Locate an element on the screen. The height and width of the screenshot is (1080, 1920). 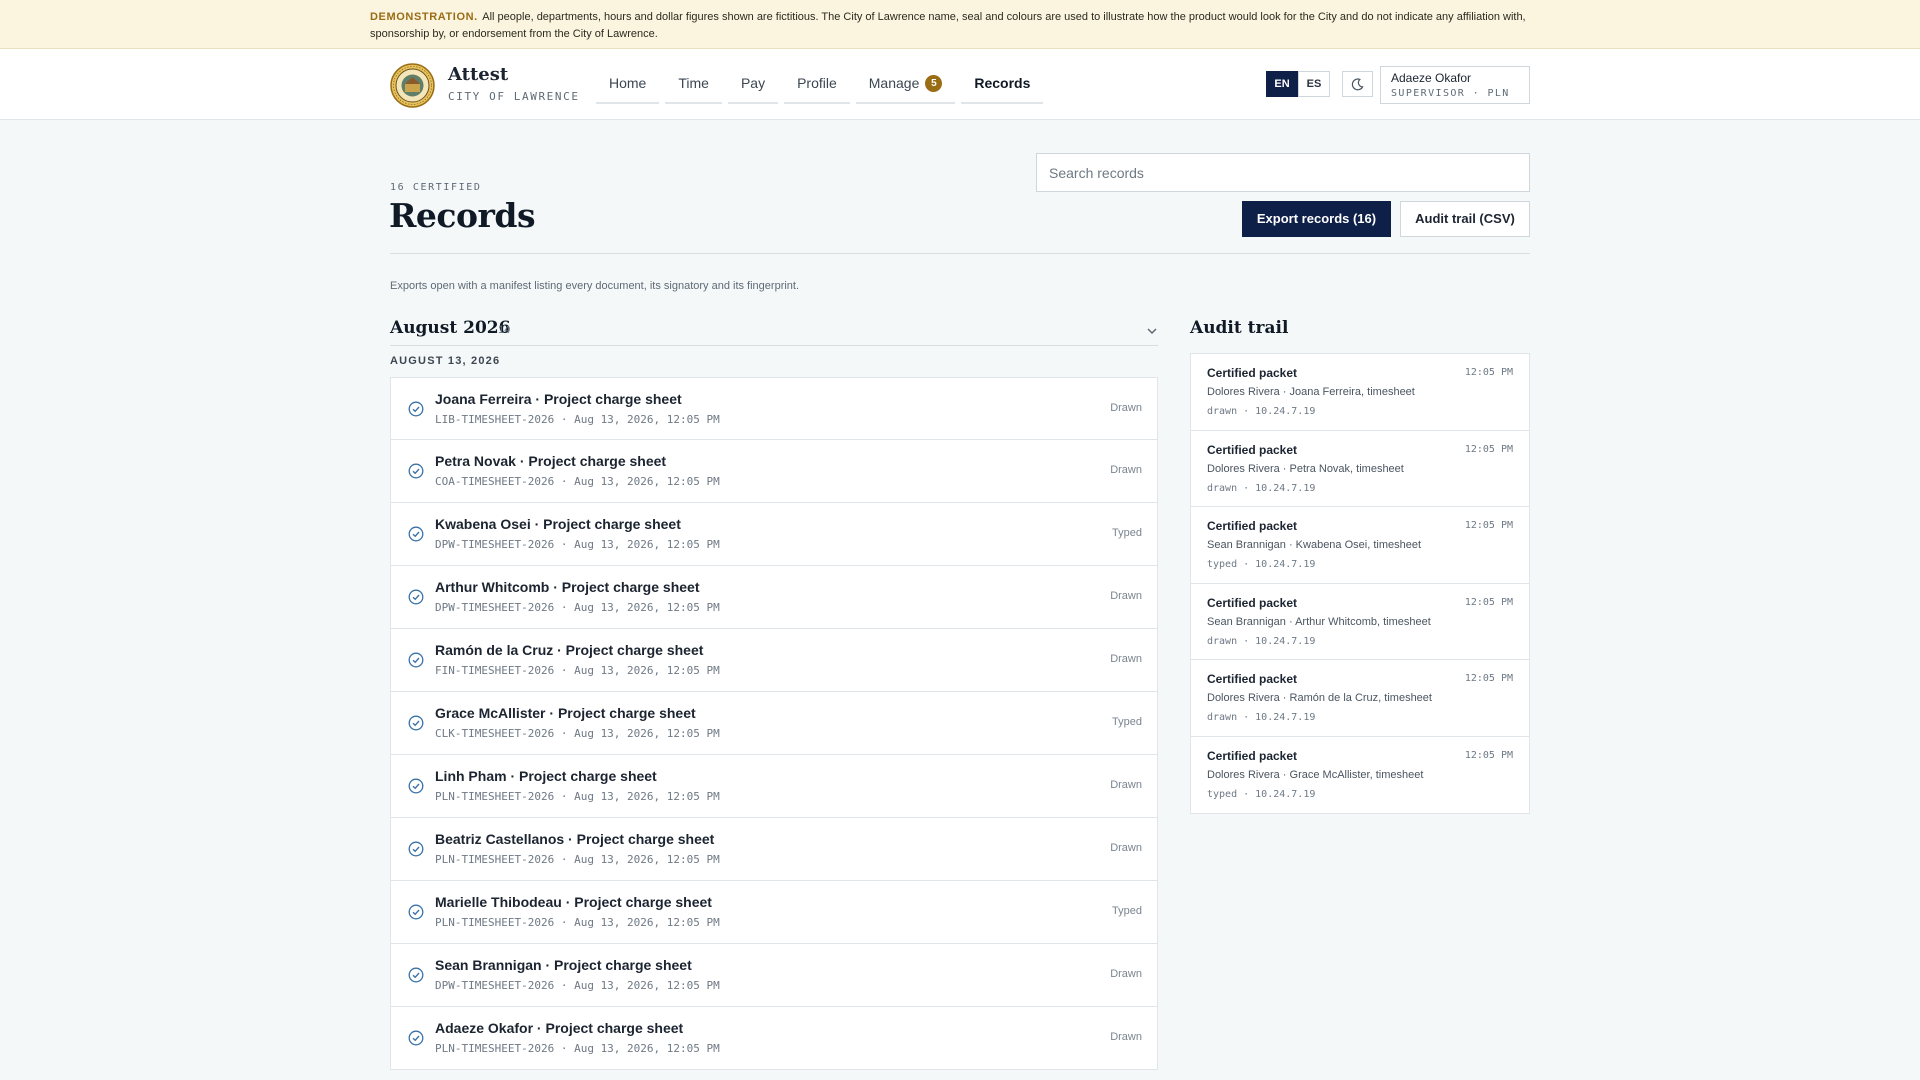
record-title: Joana Ferreira · Project charge sheet is located at coordinates (558, 399).